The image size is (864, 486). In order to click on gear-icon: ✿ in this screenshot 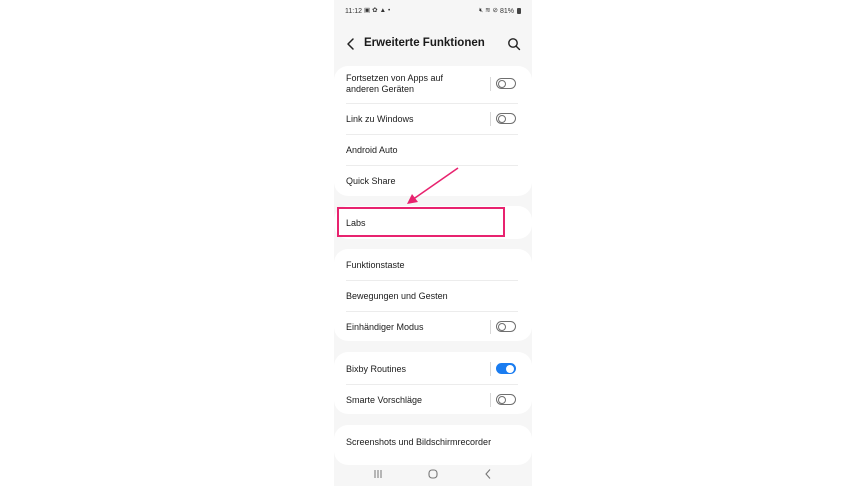, I will do `click(375, 10)`.